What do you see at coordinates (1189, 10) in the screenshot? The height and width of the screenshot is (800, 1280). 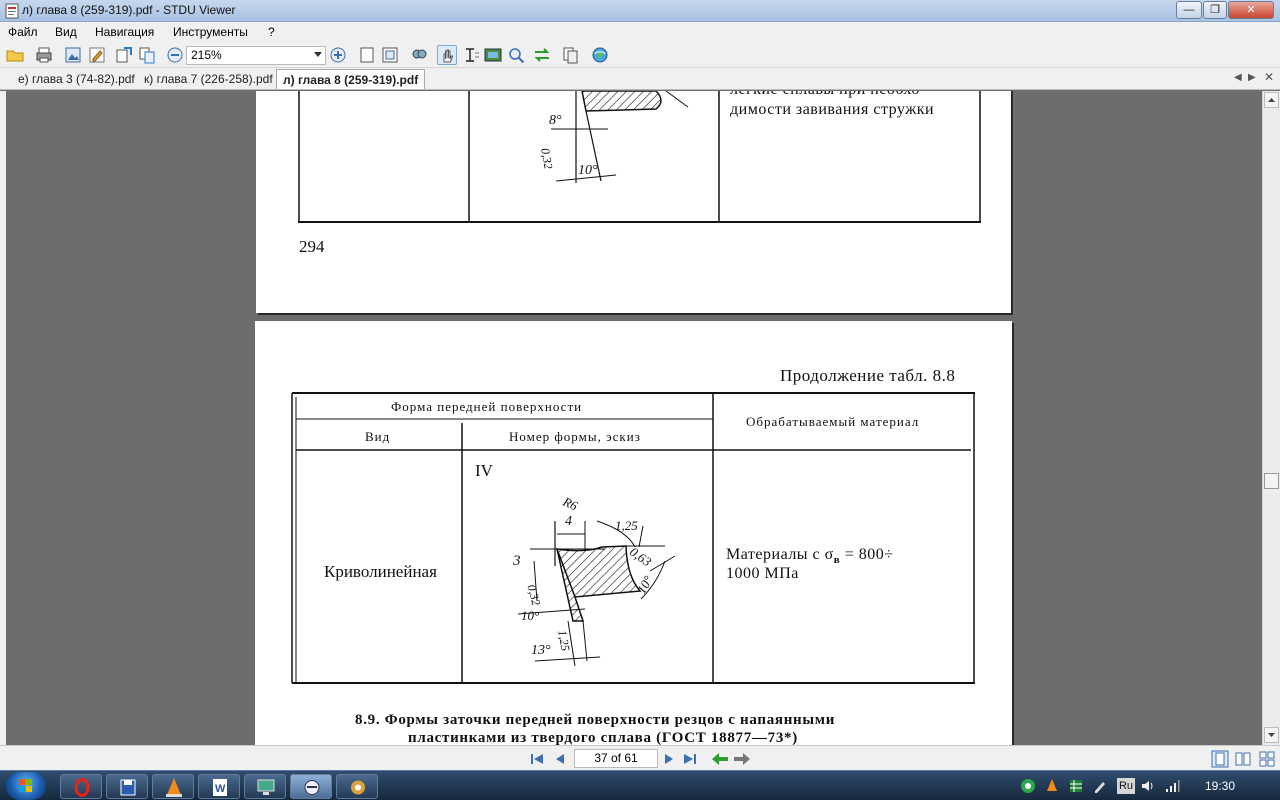 I see `minimize-button: —` at bounding box center [1189, 10].